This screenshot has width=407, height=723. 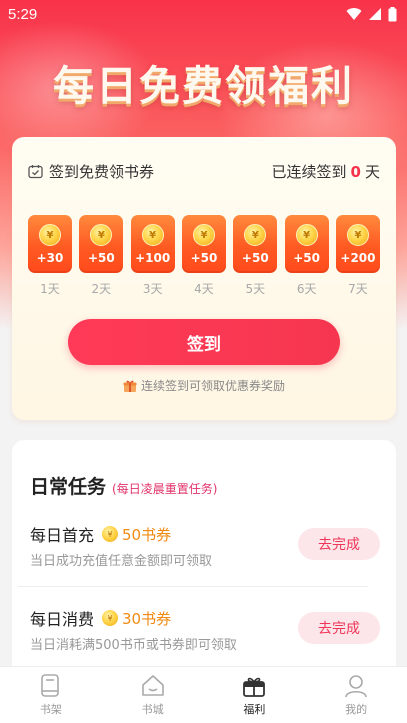 I want to click on task-description: 当日成功充值任意金额即可领取, so click(x=121, y=561).